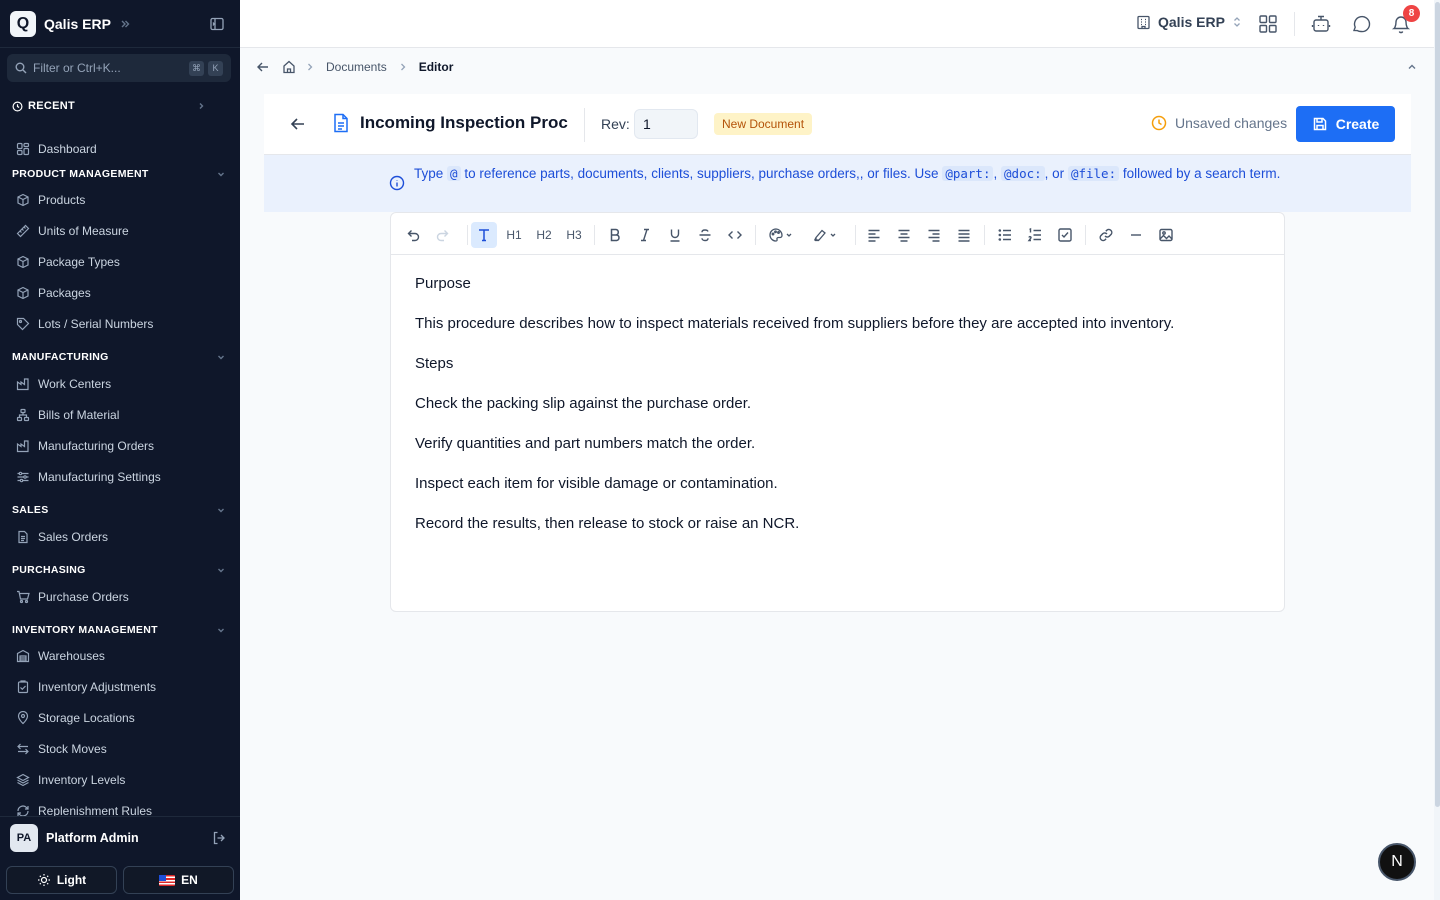 Image resolution: width=1440 pixels, height=900 pixels. I want to click on align-center-icon, so click(904, 235).